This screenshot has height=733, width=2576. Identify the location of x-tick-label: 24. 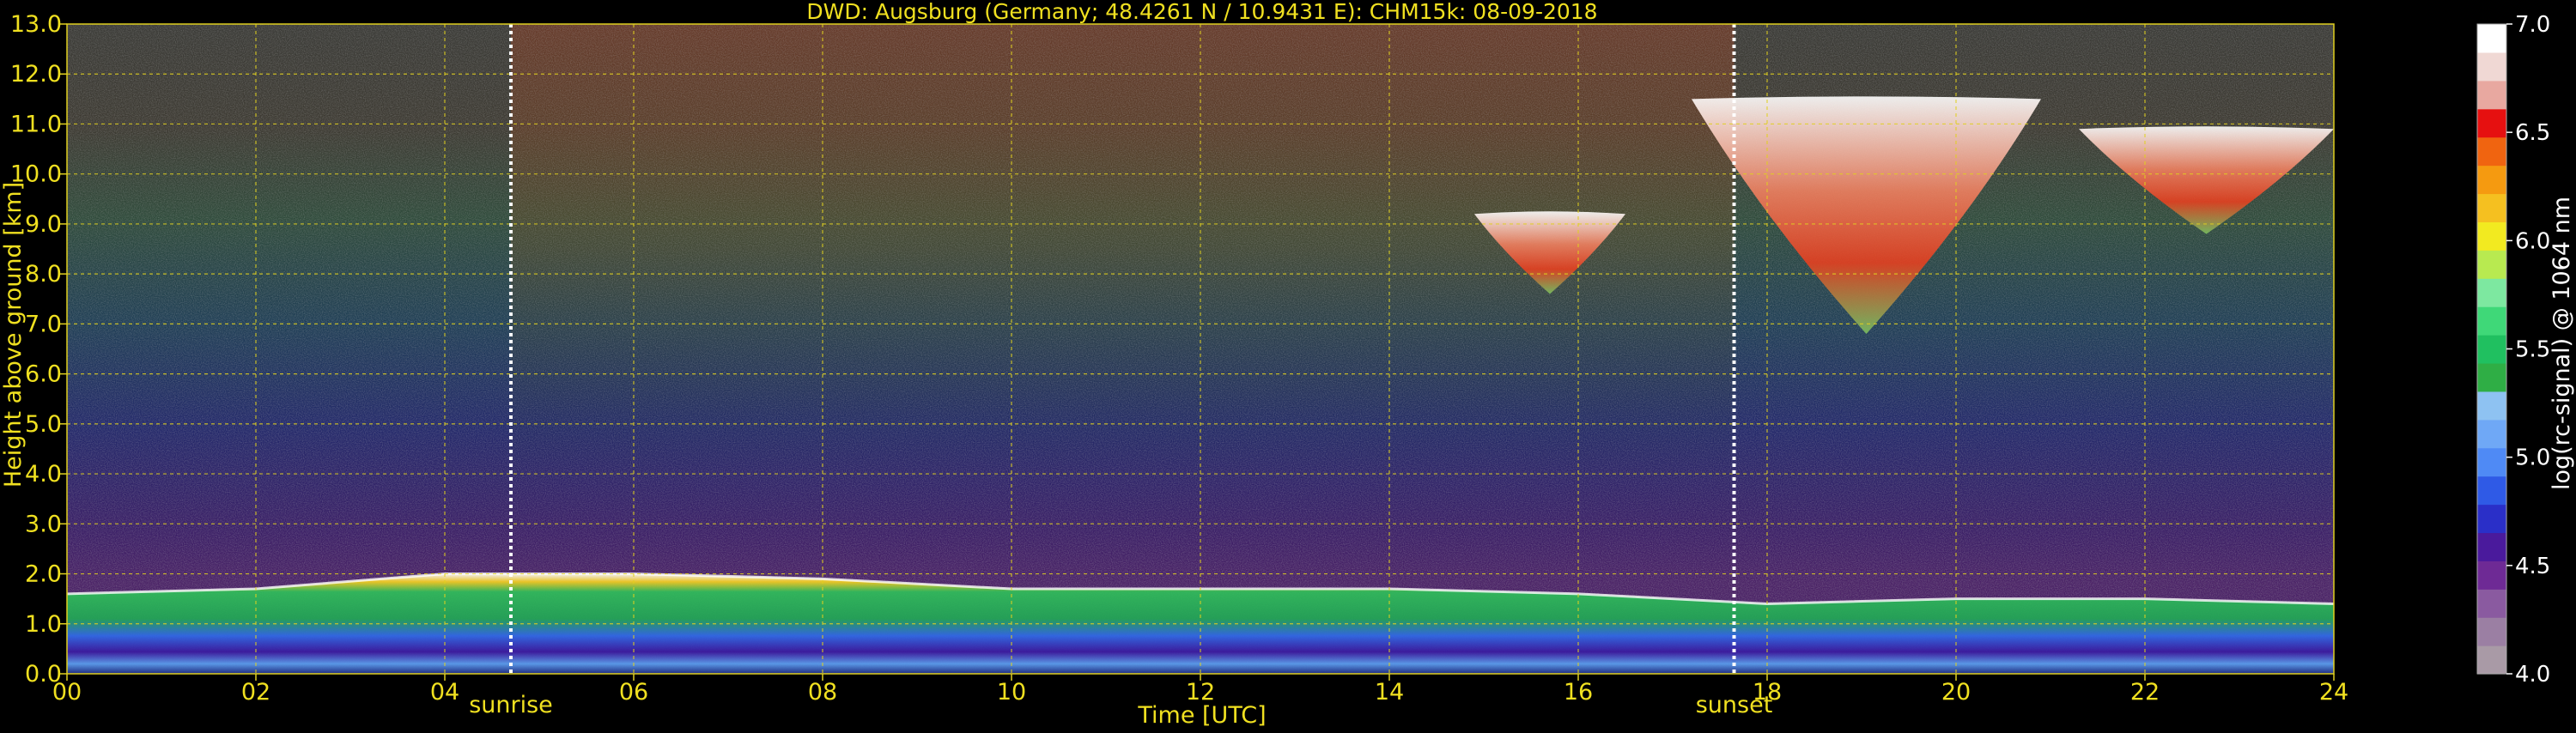
(2333, 692).